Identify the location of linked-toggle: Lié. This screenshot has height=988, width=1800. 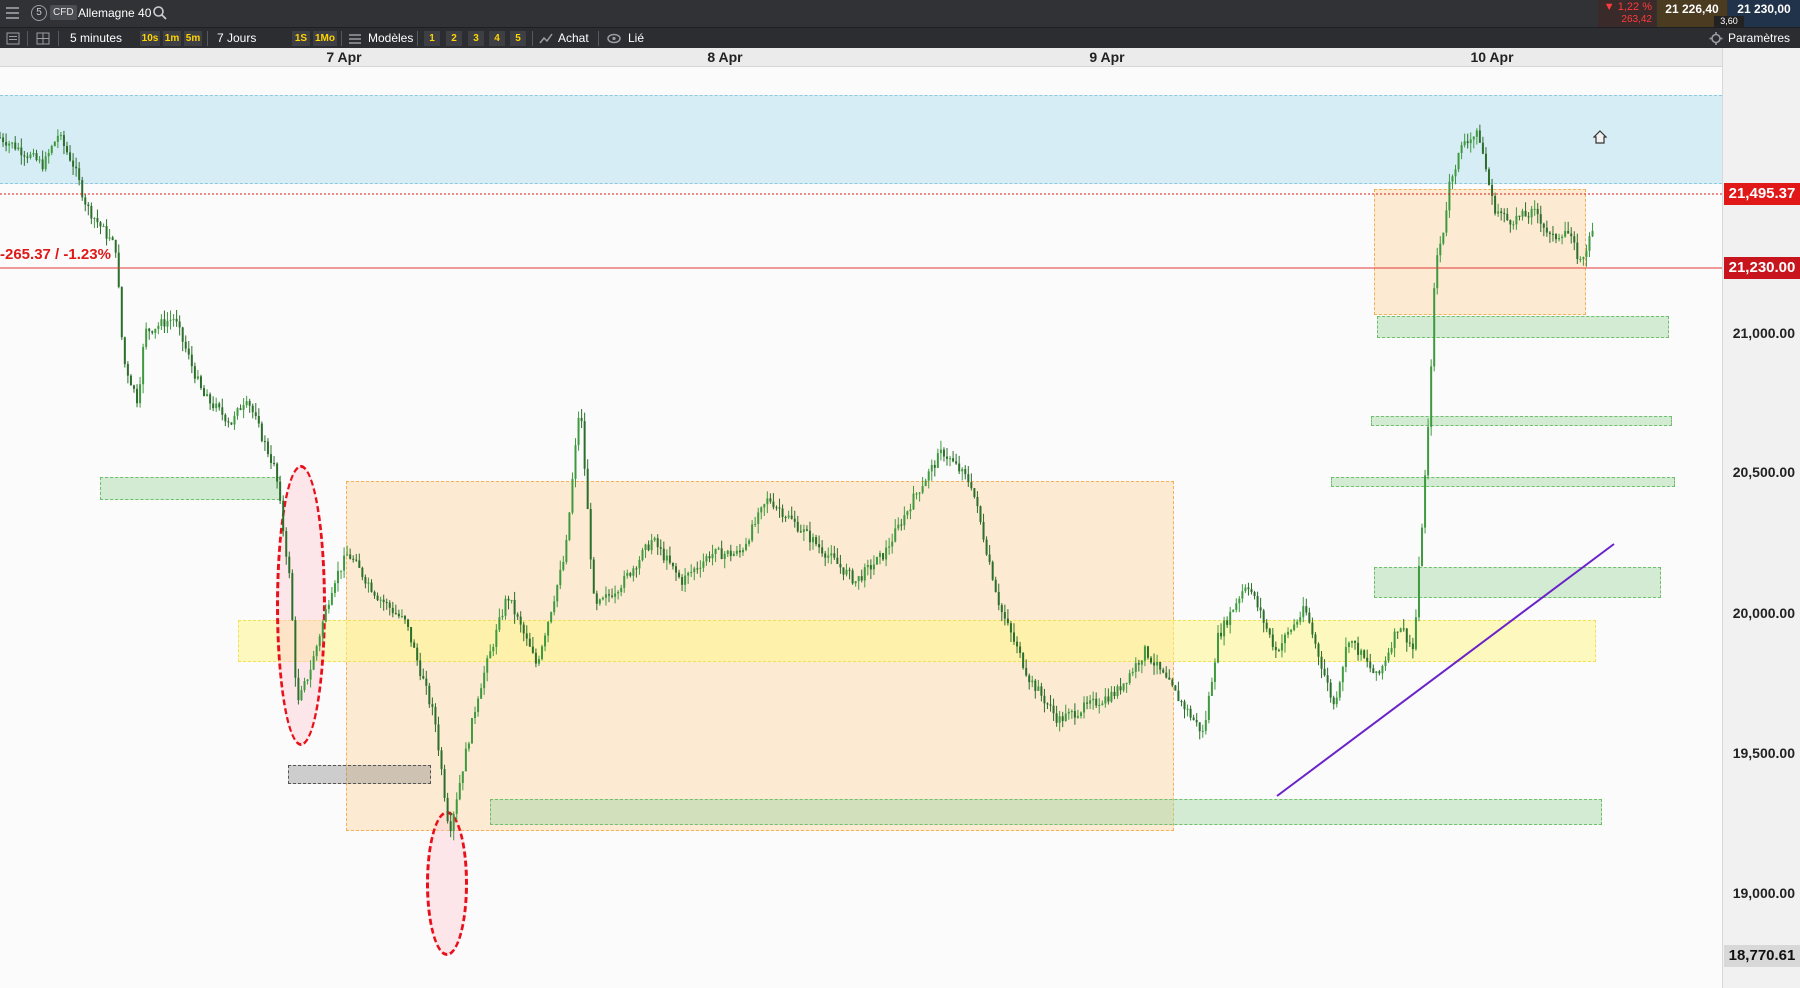
(636, 38).